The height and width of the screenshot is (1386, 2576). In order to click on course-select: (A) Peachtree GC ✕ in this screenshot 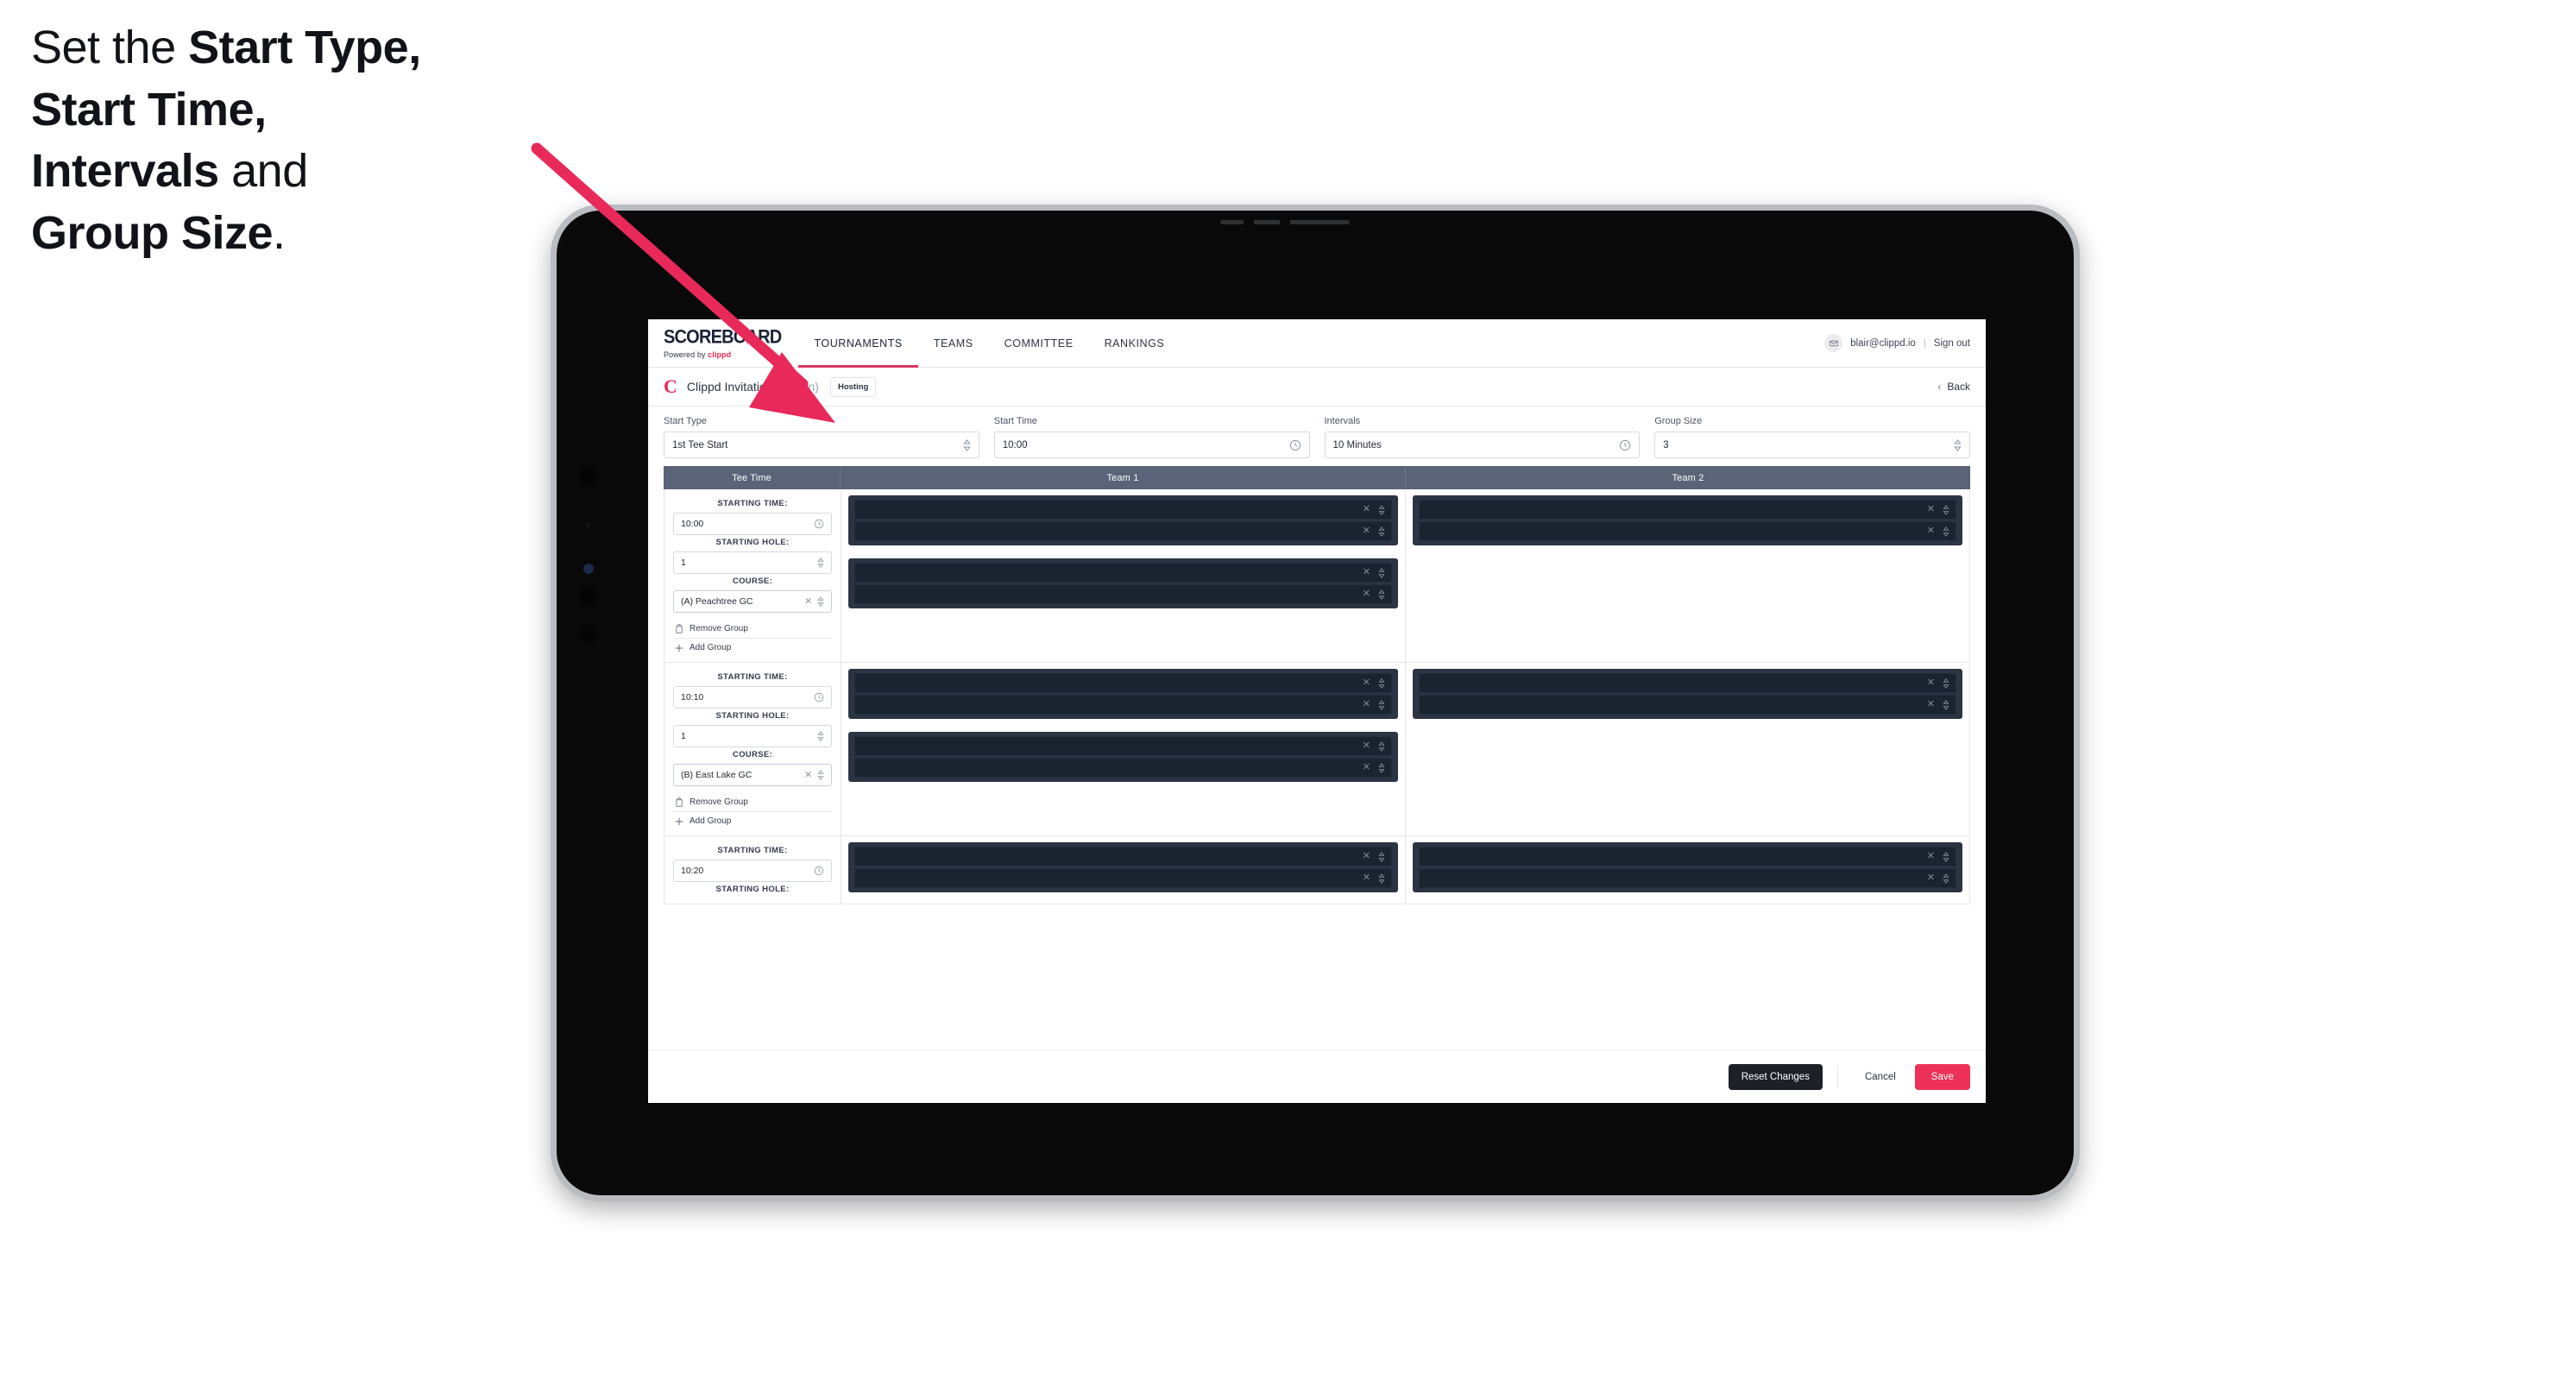, I will do `click(752, 601)`.